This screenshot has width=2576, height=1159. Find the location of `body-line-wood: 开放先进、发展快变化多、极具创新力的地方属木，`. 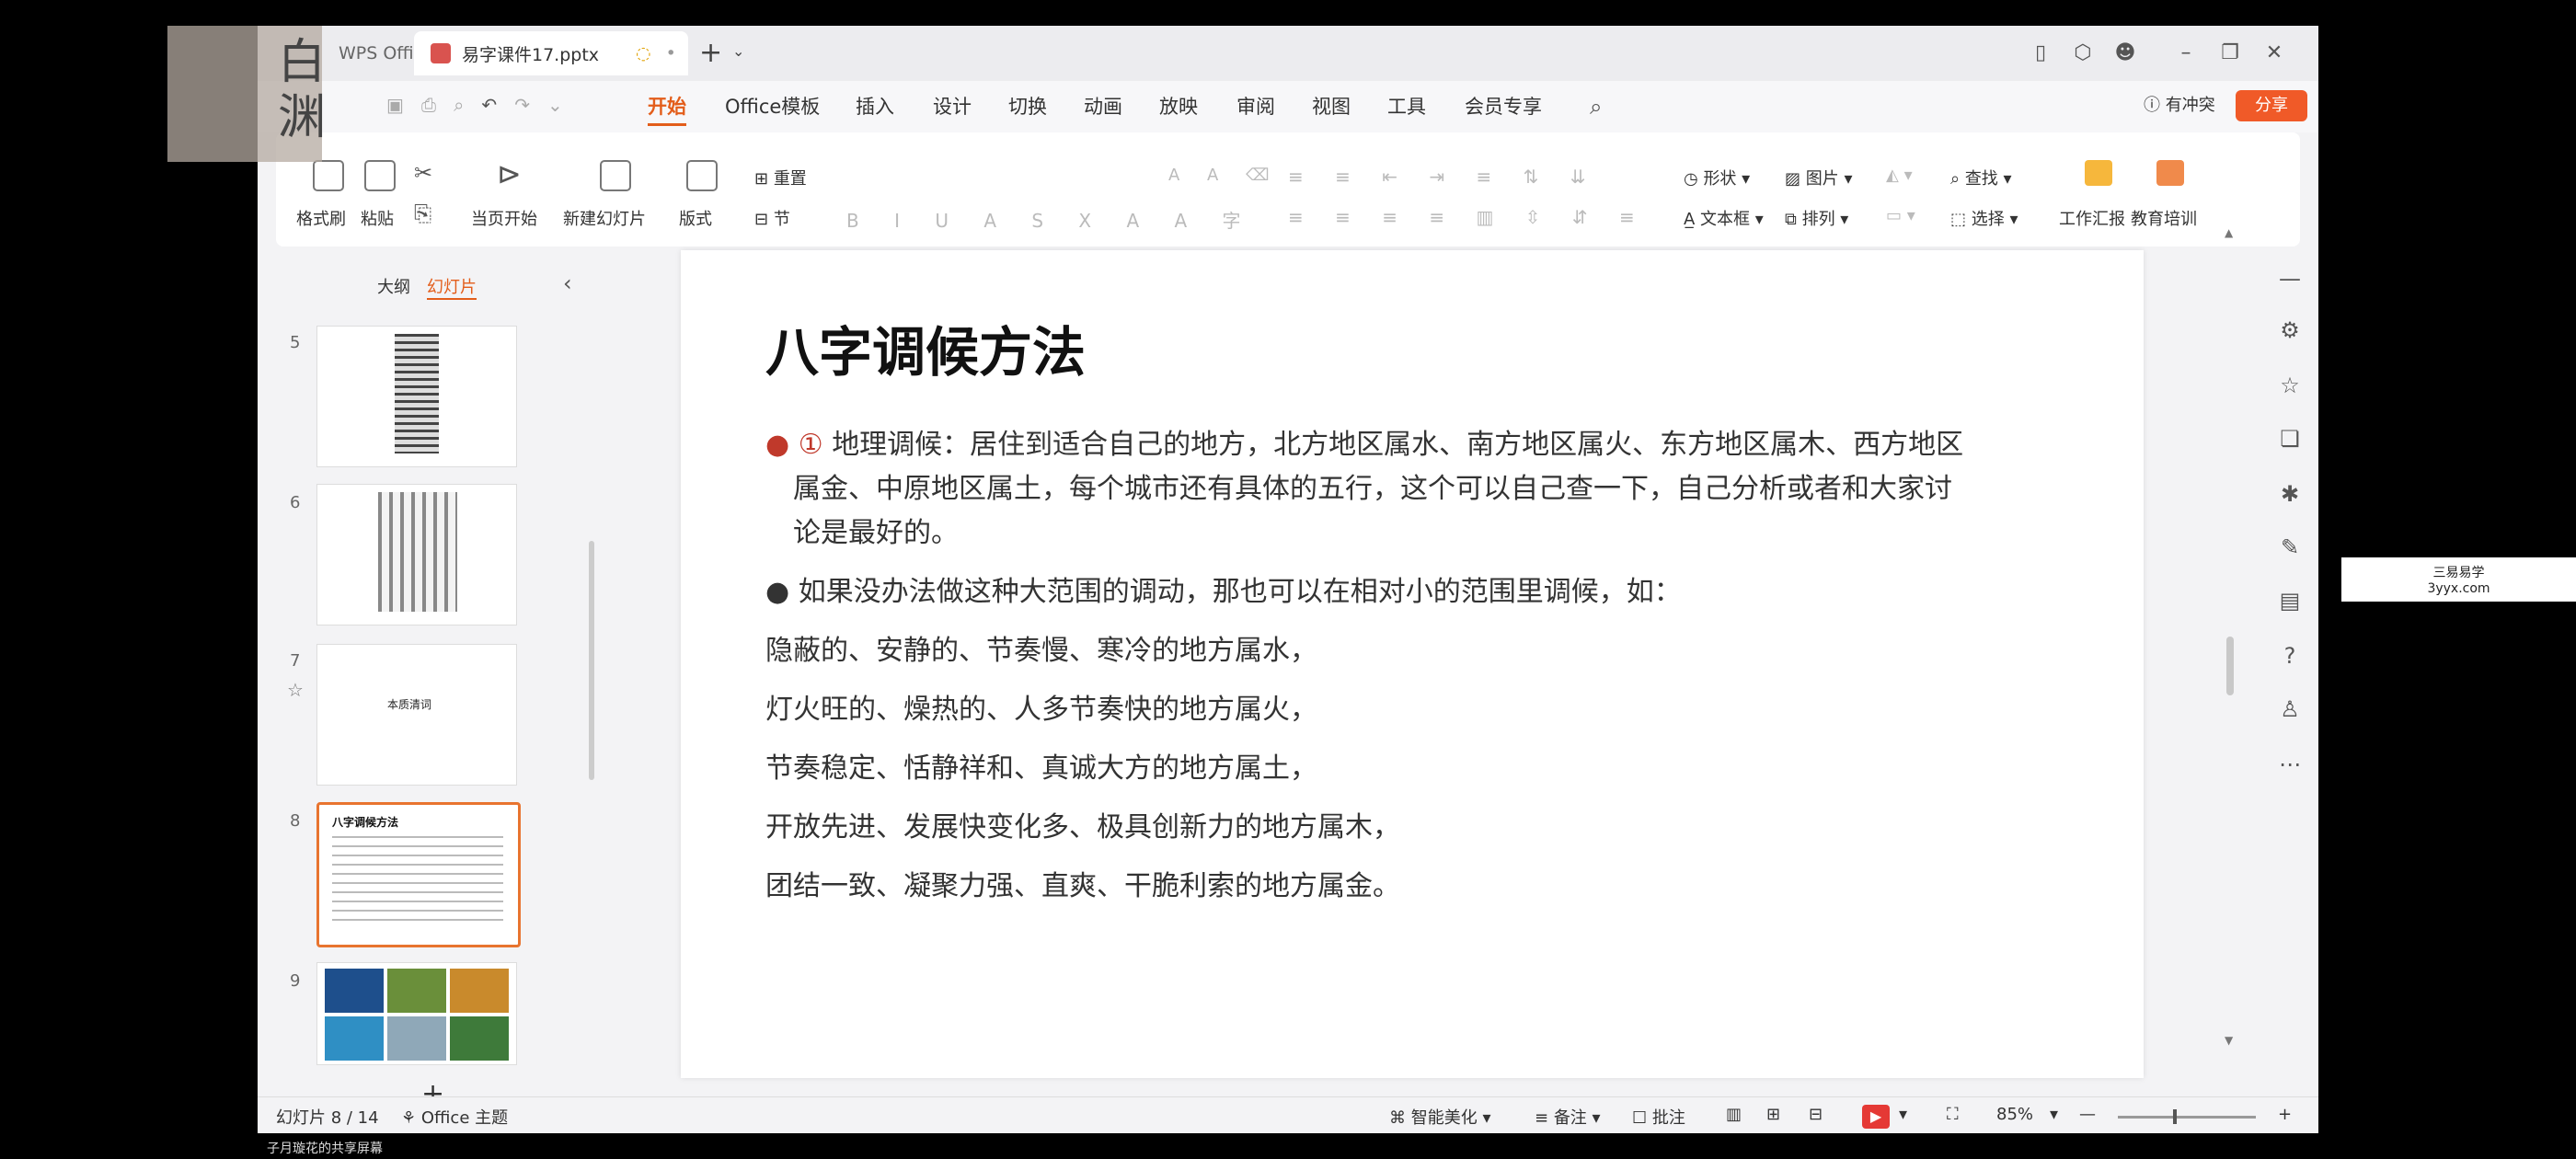

body-line-wood: 开放先进、发展快变化多、极具创新力的地方属木， is located at coordinates (1082, 828).